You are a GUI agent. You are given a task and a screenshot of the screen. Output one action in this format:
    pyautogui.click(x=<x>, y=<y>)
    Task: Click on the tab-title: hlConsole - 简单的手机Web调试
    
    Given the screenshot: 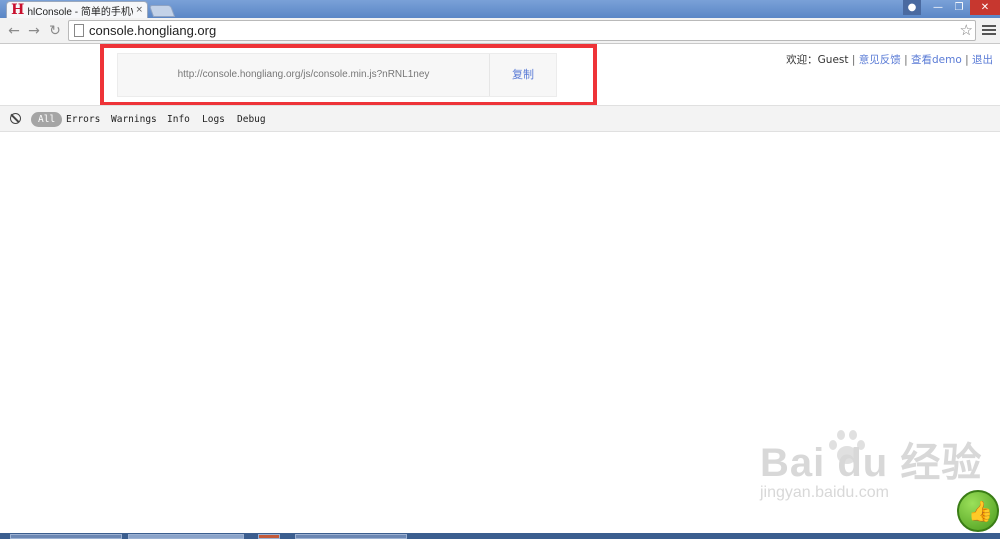 What is the action you would take?
    pyautogui.click(x=80, y=12)
    